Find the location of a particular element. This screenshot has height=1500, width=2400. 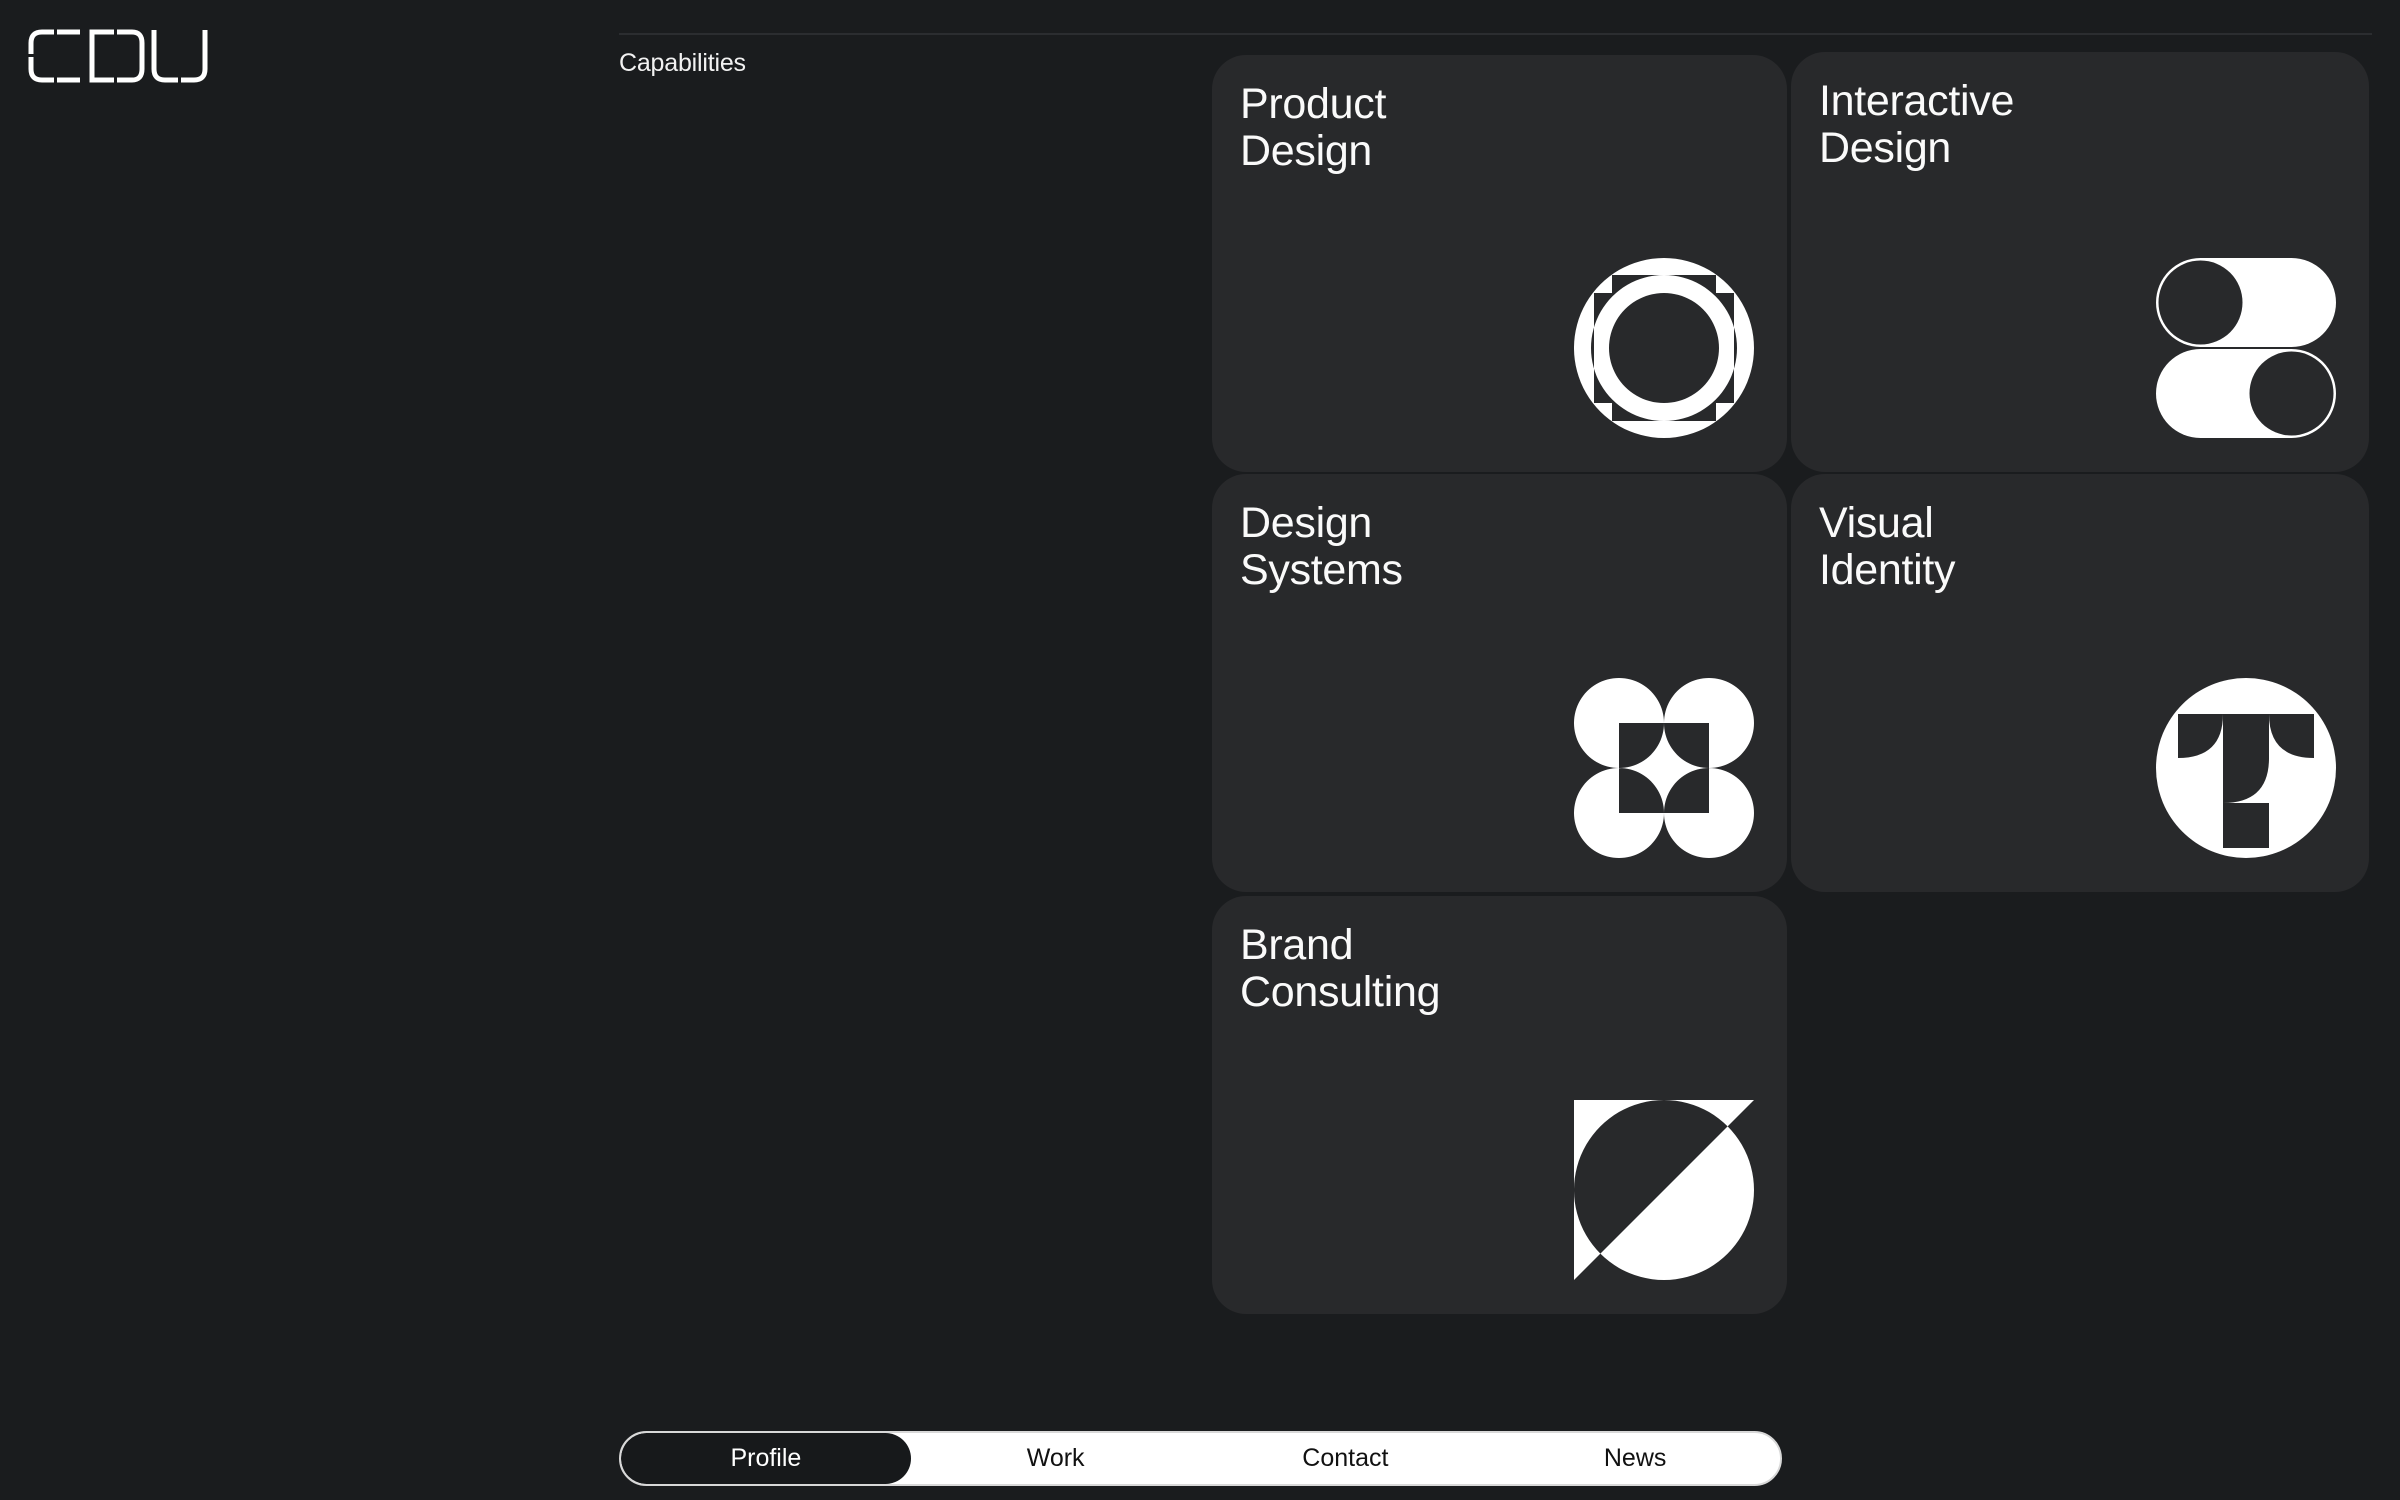

split-circle-triangle-icon is located at coordinates (1664, 1190).